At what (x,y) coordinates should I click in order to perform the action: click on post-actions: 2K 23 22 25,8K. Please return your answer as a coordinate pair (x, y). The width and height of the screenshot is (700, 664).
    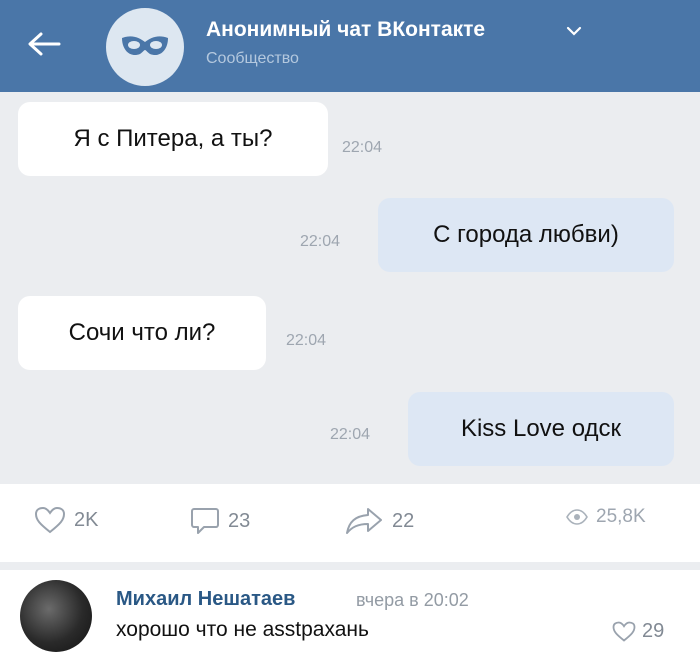
    Looking at the image, I should click on (350, 523).